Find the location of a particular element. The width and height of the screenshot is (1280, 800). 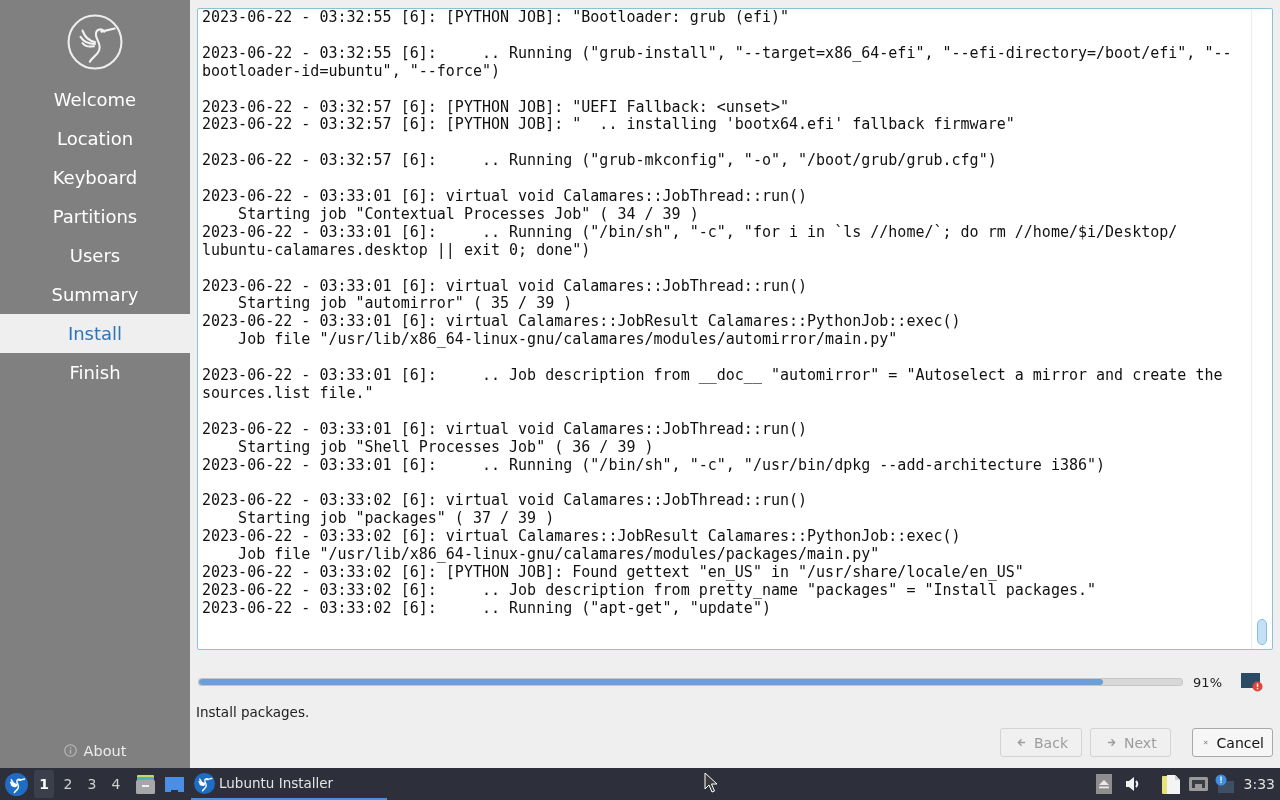

log-line: 2023-06-22 - 03:32:57 [6]: [PYTHON JOB]: "UEFI Fallback: <unset>" is located at coordinates (495, 107).